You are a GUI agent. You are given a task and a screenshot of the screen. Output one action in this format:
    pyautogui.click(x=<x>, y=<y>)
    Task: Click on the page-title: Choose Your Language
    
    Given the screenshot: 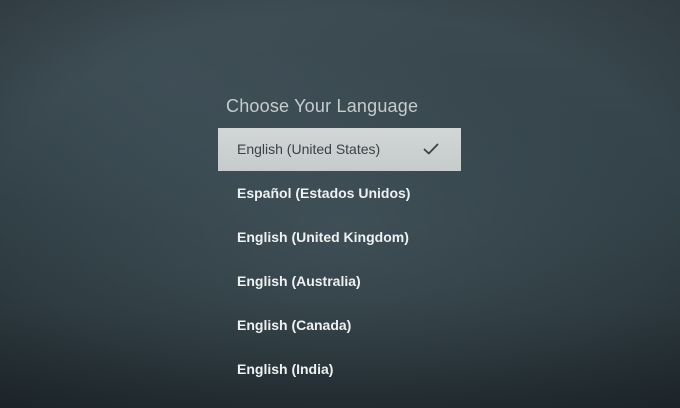 What is the action you would take?
    pyautogui.click(x=322, y=106)
    